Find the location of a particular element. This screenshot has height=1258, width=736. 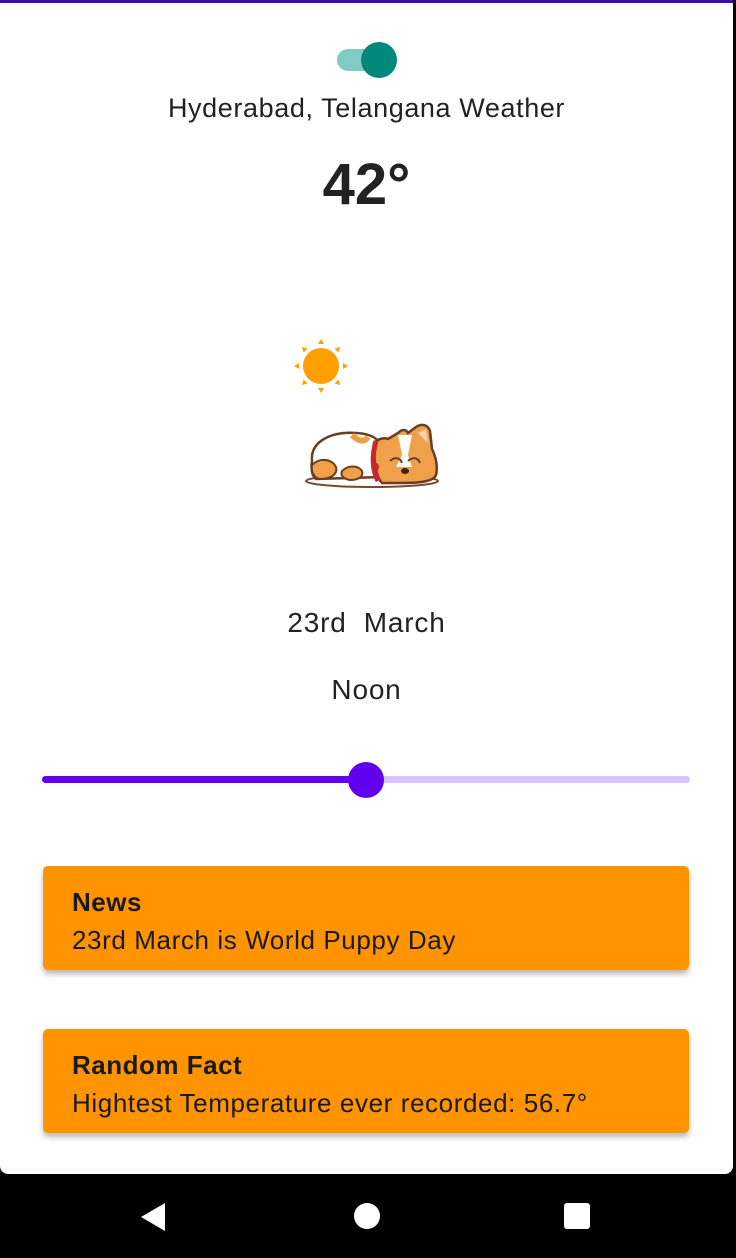

dark-mode-switch is located at coordinates (366, 60).